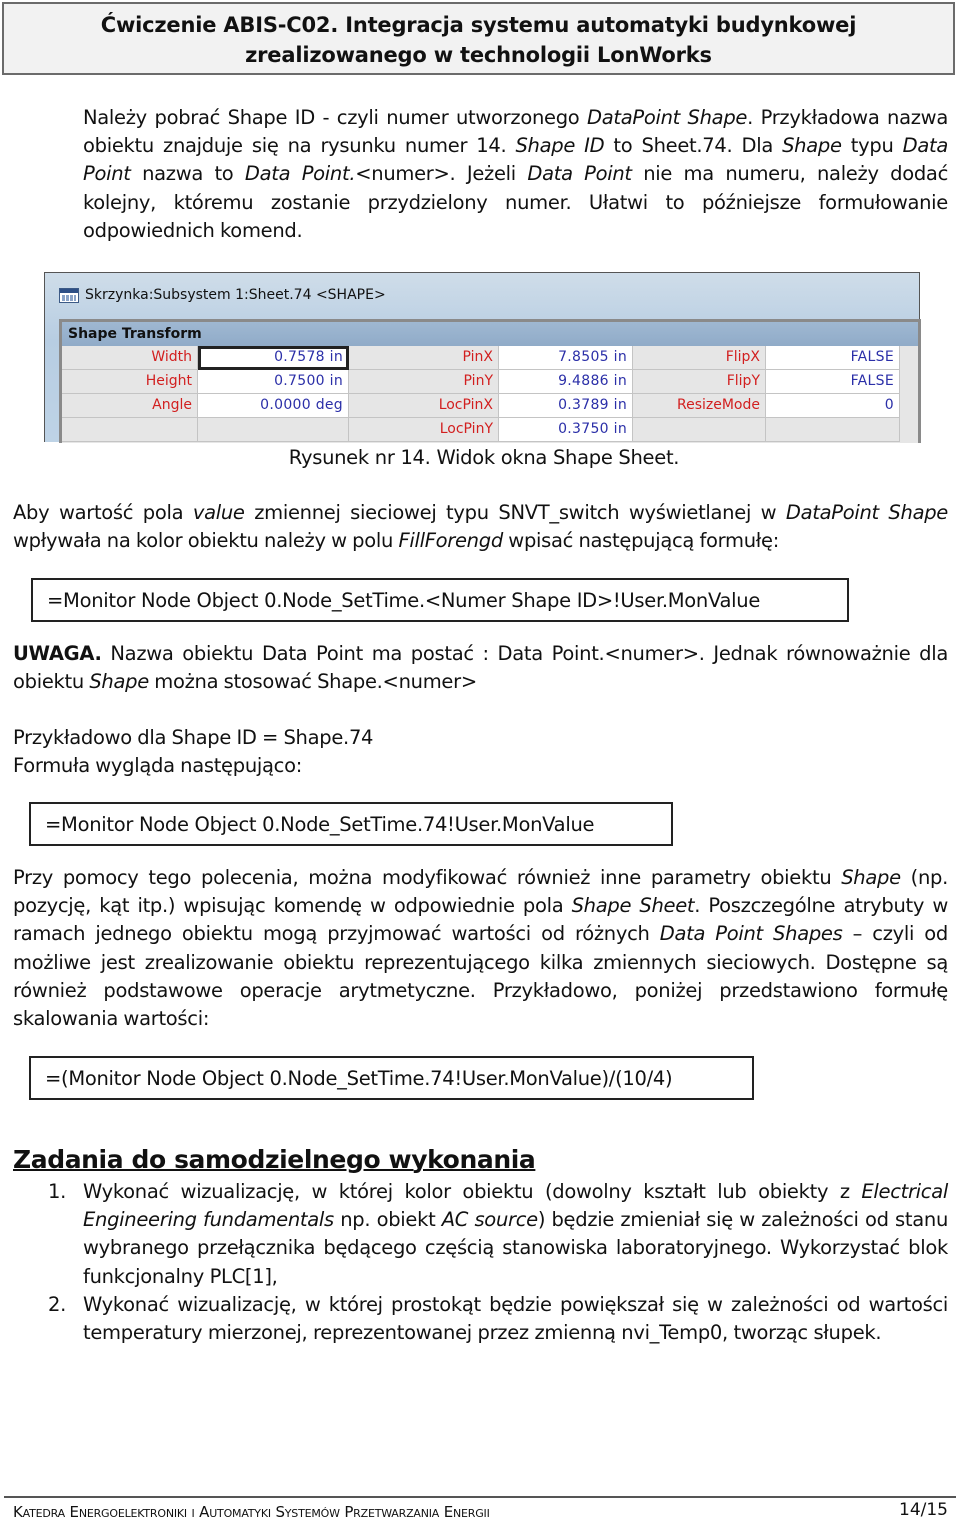 This screenshot has width=960, height=1526. I want to click on emphasis-text: Data Point., so click(300, 174).